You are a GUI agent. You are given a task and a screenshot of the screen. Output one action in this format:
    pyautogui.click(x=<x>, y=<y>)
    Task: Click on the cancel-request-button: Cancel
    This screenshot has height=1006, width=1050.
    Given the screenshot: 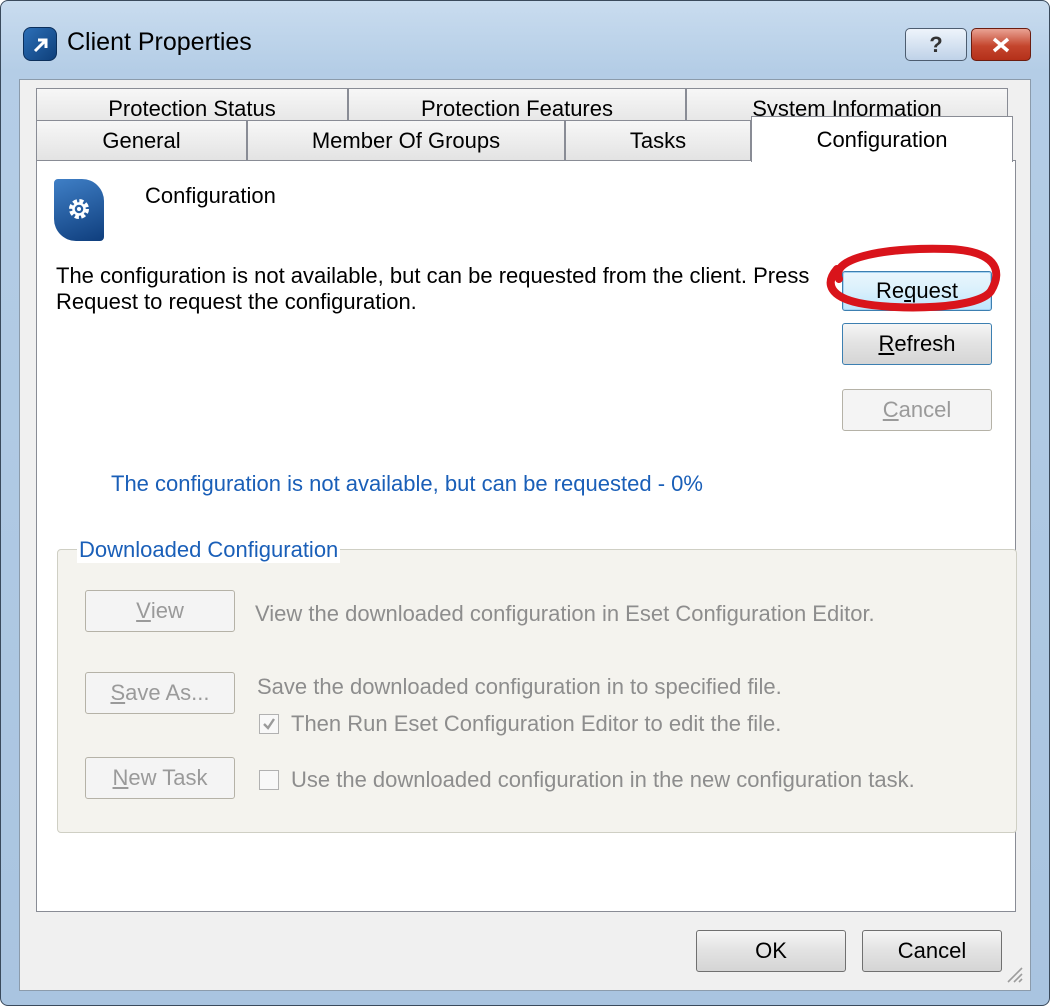 What is the action you would take?
    pyautogui.click(x=917, y=410)
    